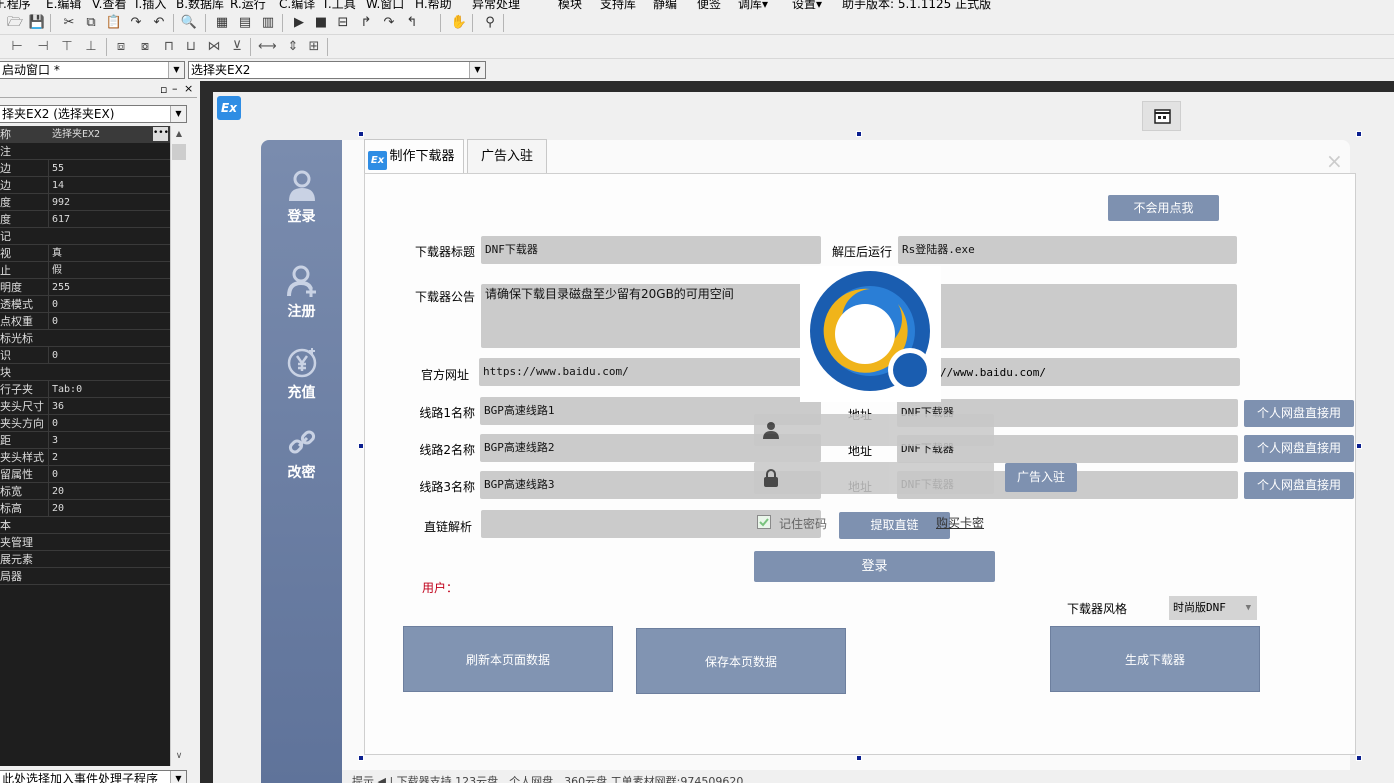 The width and height of the screenshot is (1394, 783). Describe the element at coordinates (85, 525) in the screenshot. I see `property-row: 本` at that location.